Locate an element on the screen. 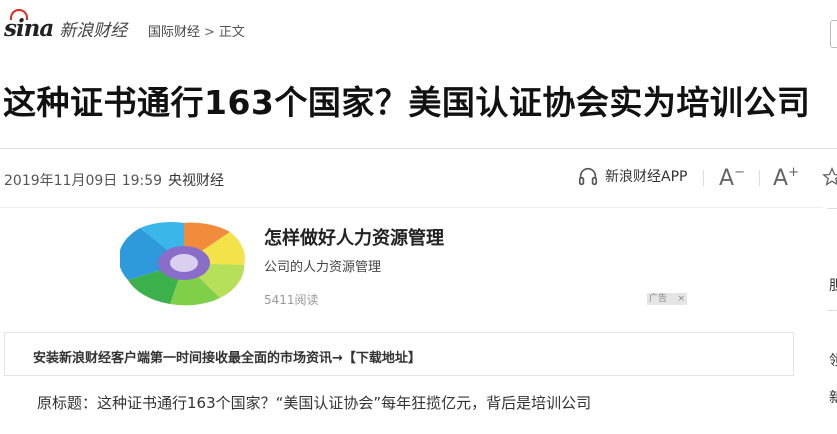  right-column-text: 新 is located at coordinates (833, 397).